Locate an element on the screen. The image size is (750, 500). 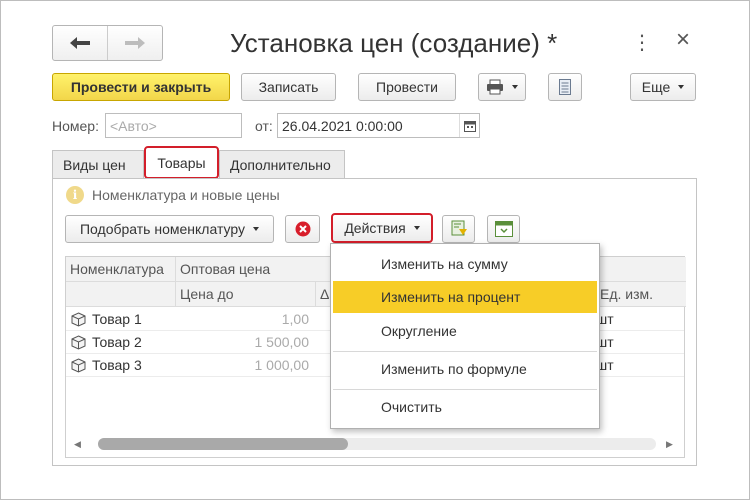
date-field: 26.04.2021 0:00:00 is located at coordinates (378, 125).